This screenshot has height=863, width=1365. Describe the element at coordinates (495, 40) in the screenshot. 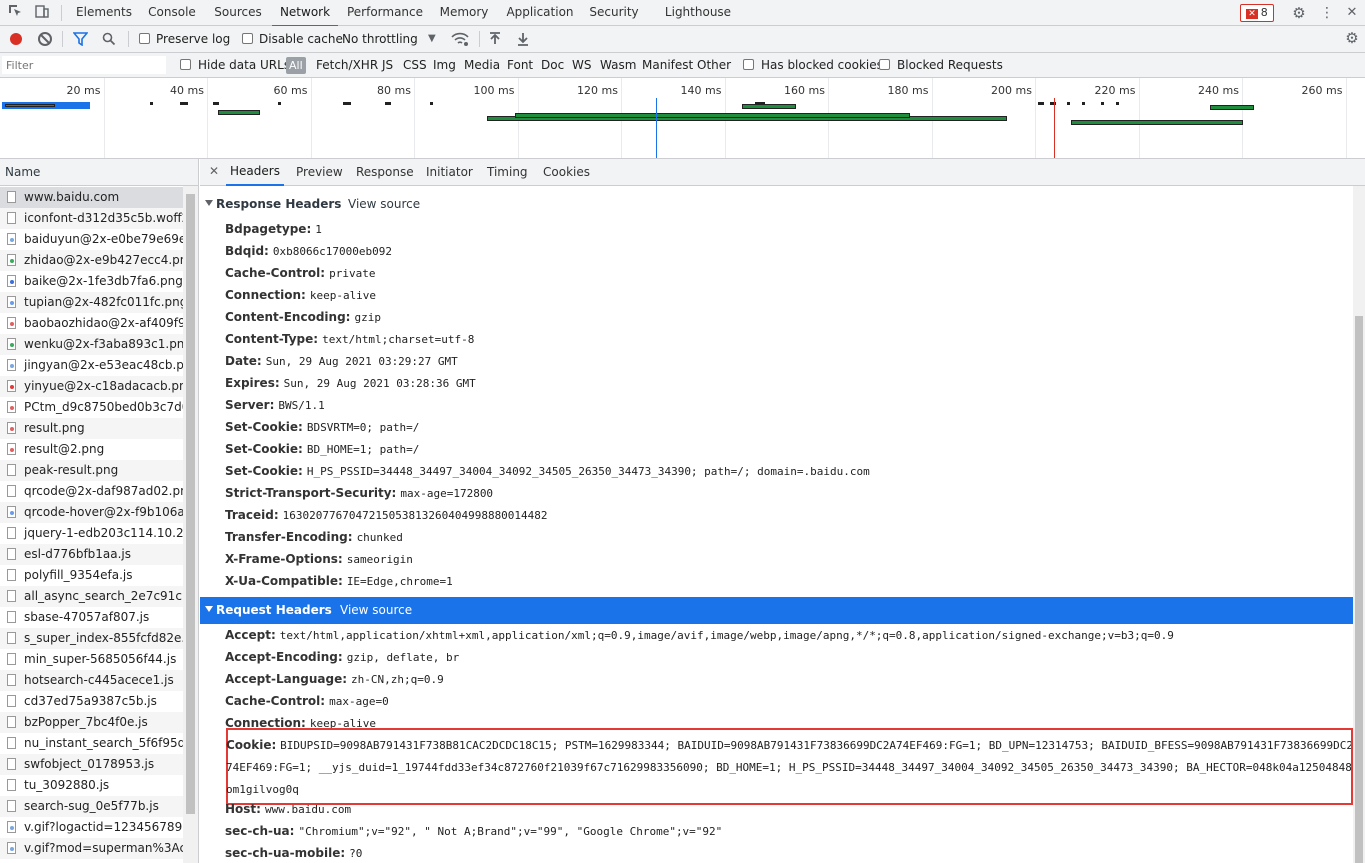

I see `import-har-icon` at that location.